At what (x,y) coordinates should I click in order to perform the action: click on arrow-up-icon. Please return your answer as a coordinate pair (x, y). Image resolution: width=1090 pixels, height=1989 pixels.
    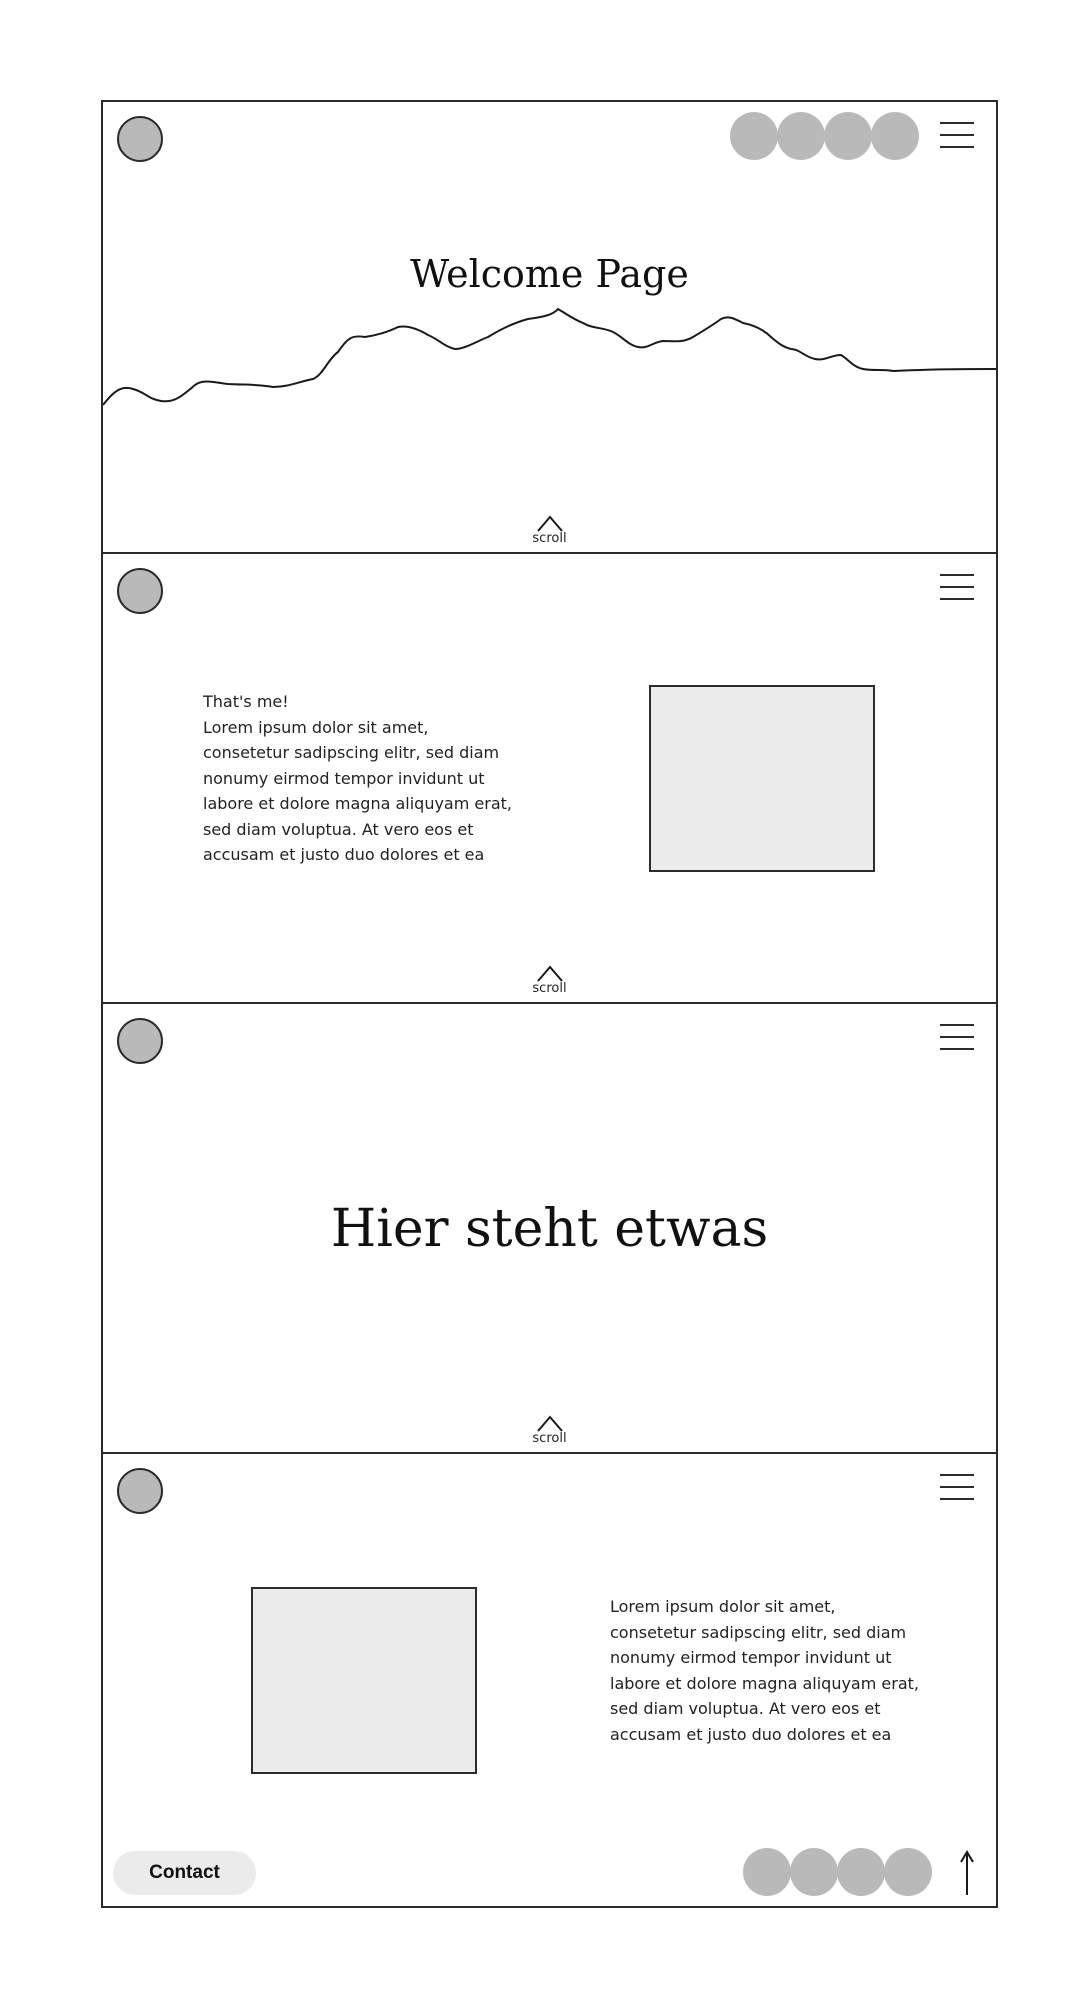
    Looking at the image, I should click on (967, 1873).